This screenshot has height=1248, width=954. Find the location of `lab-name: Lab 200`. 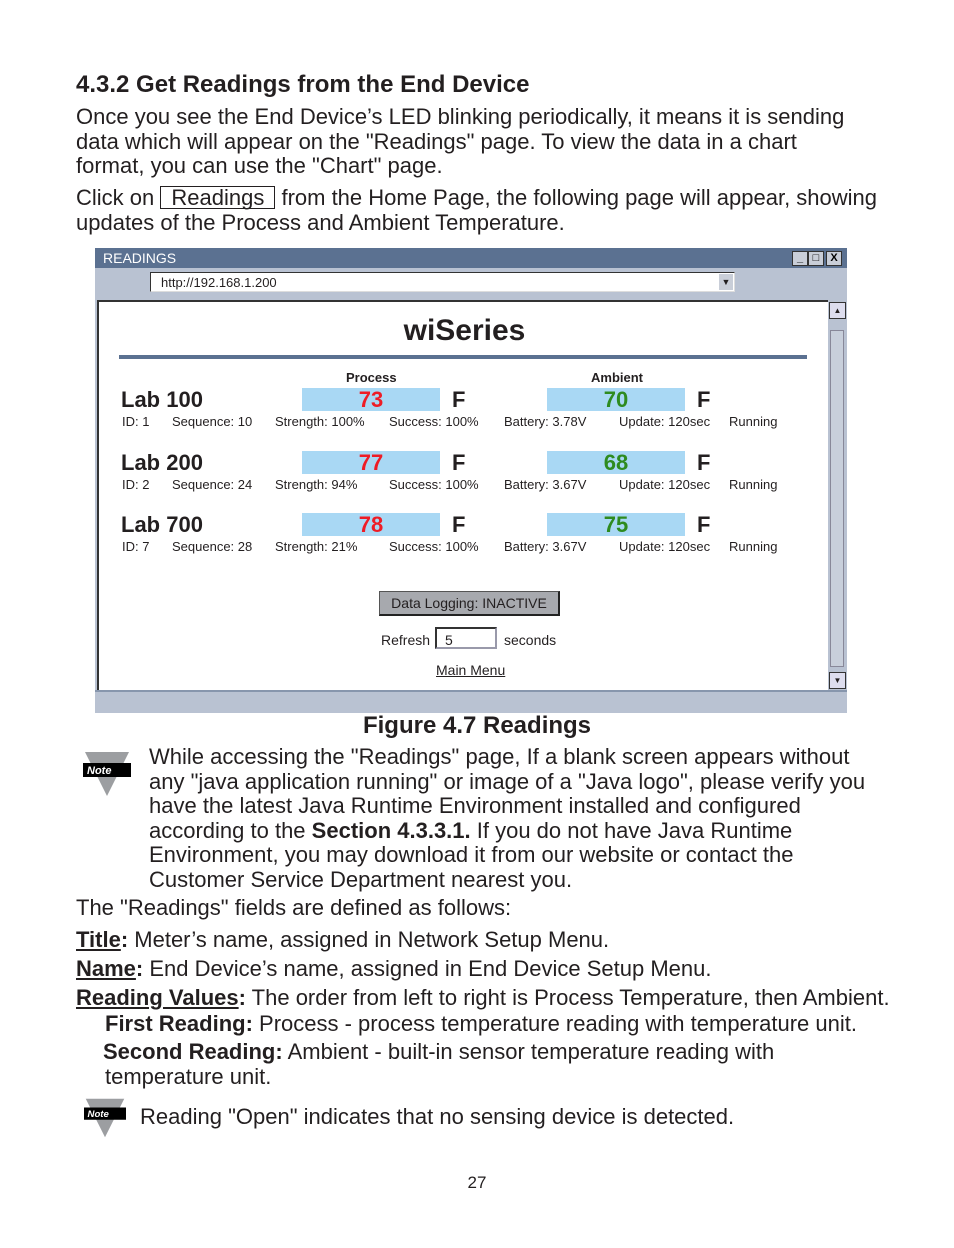

lab-name: Lab 200 is located at coordinates (162, 462).